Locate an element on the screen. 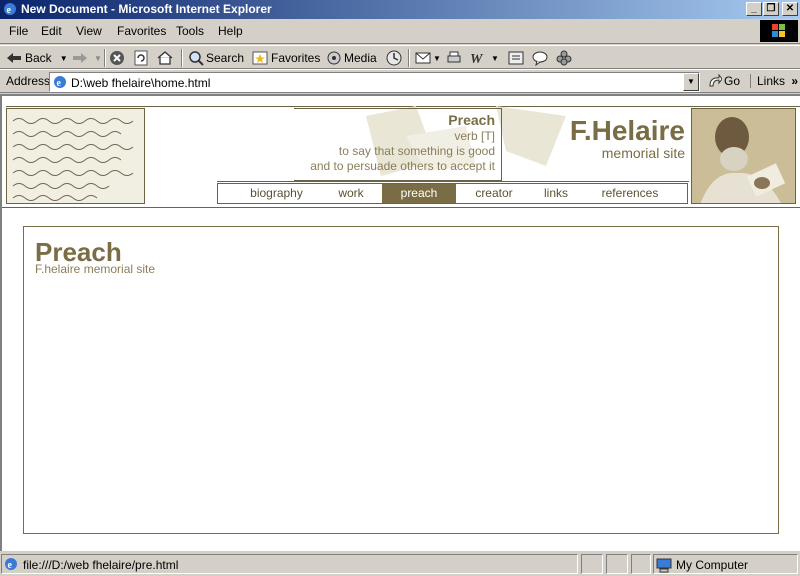 The height and width of the screenshot is (576, 800). home-button is located at coordinates (165, 58).